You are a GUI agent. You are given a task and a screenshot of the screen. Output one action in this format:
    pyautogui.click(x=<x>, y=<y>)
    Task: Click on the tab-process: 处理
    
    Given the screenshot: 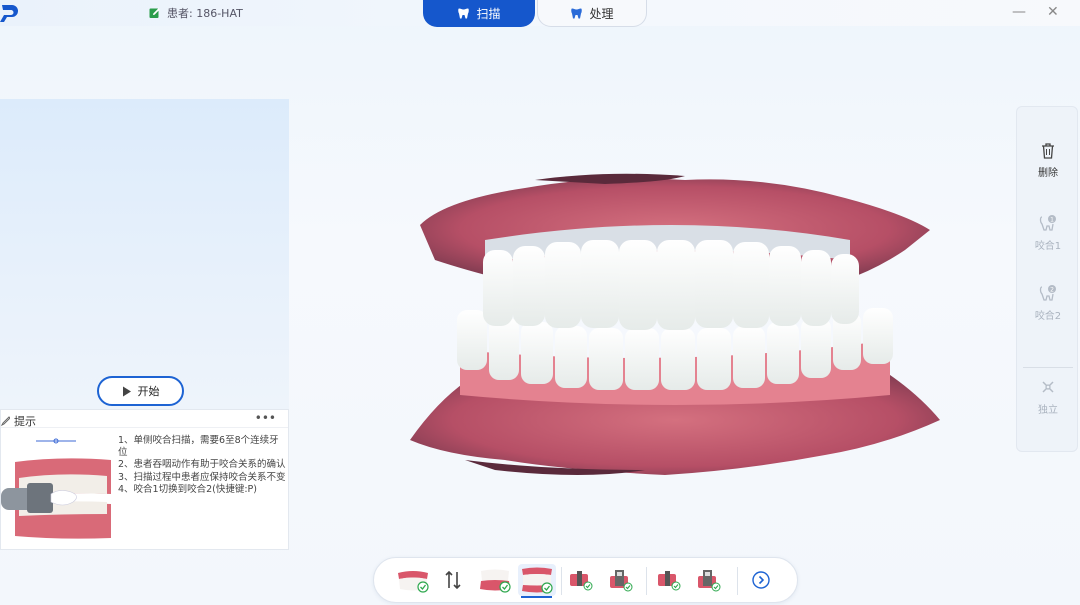 What is the action you would take?
    pyautogui.click(x=592, y=13)
    